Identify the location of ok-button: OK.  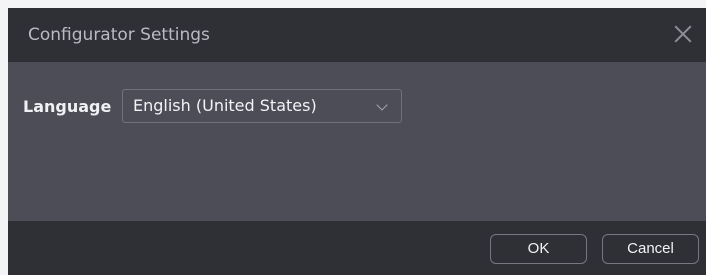
(538, 249).